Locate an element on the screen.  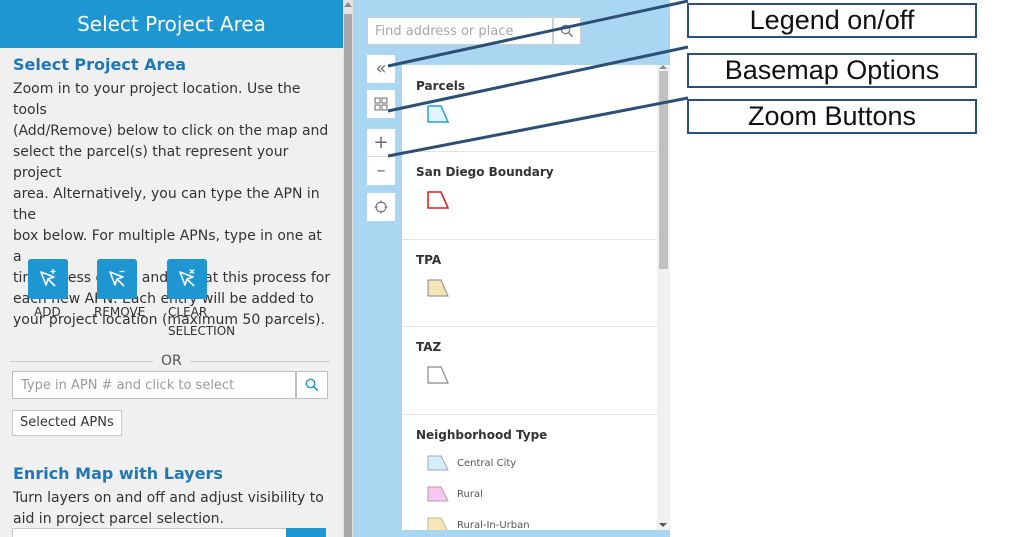
annotation-legend-toggle: Legend on/off is located at coordinates (832, 20).